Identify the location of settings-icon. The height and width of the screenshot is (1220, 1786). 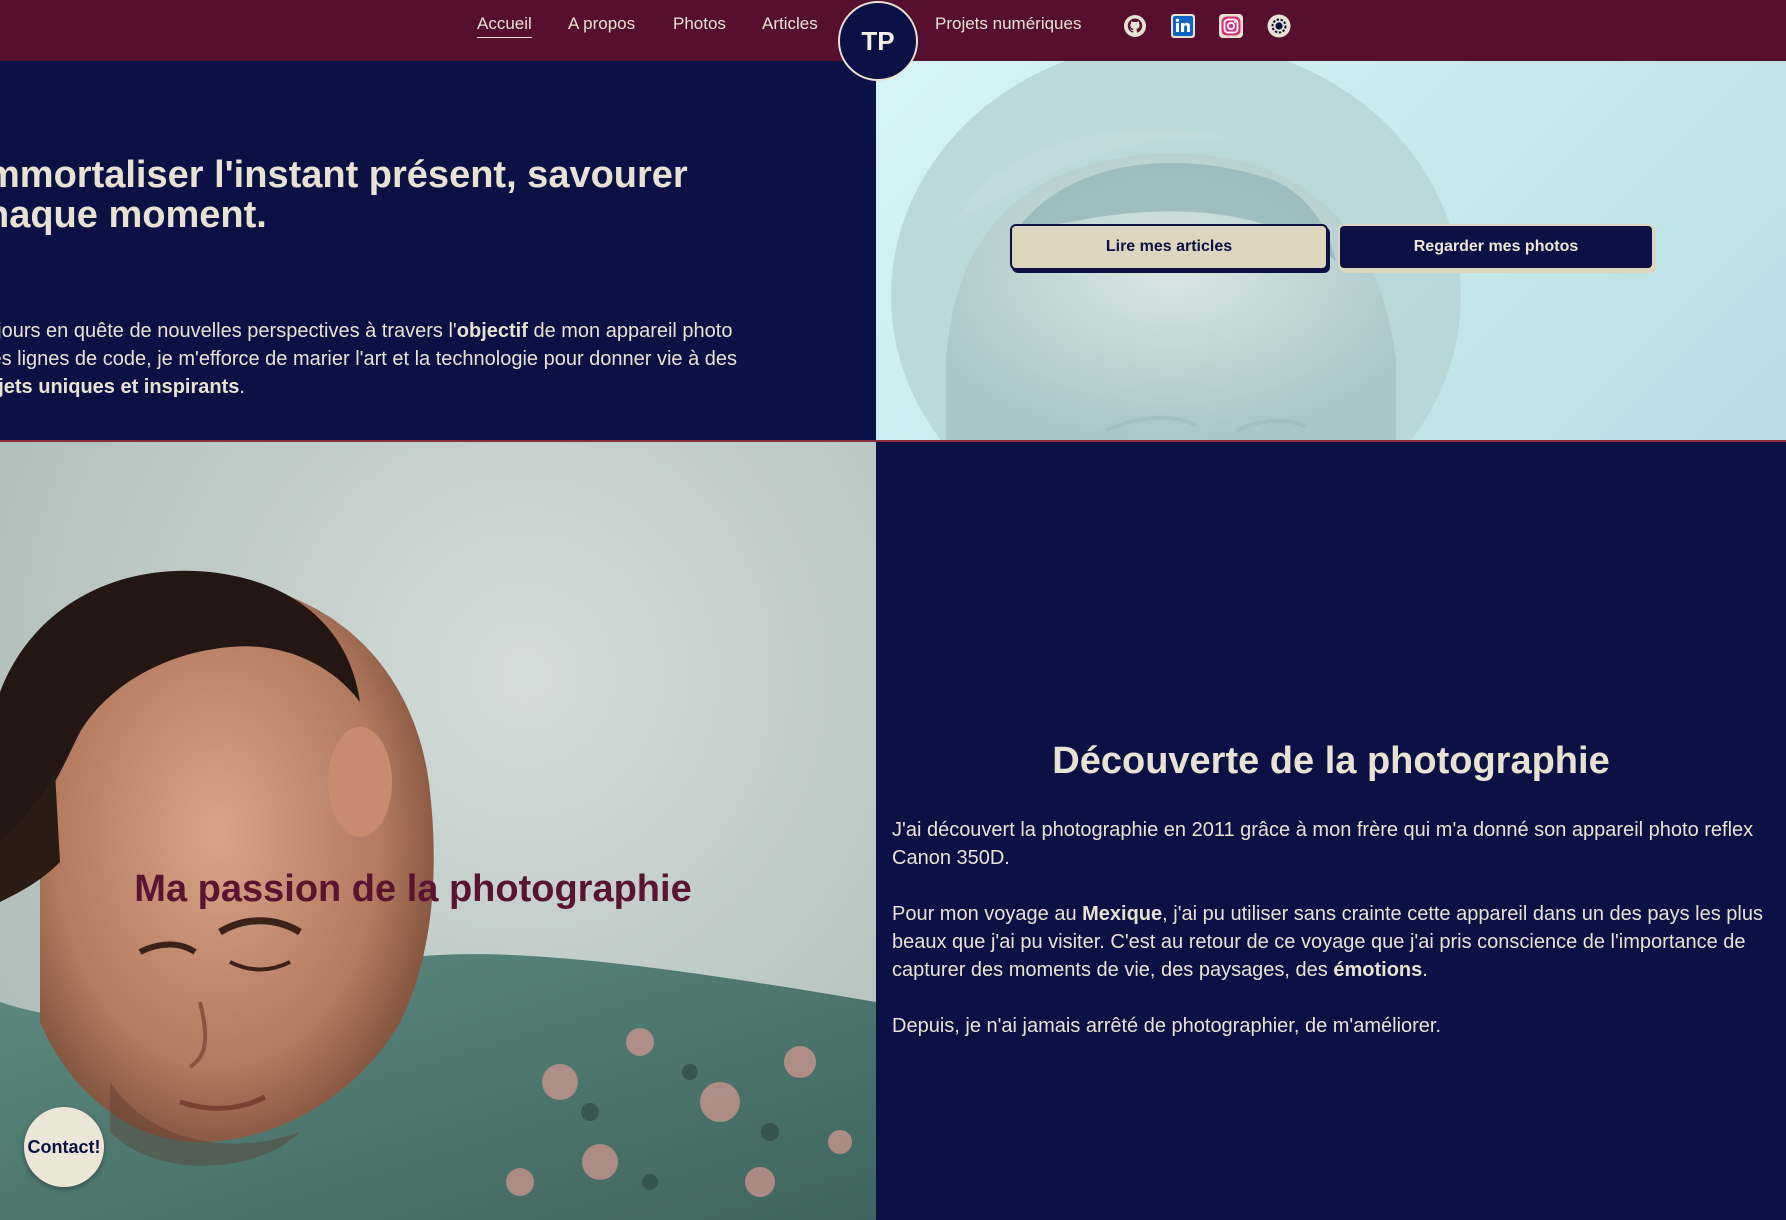
(1278, 25).